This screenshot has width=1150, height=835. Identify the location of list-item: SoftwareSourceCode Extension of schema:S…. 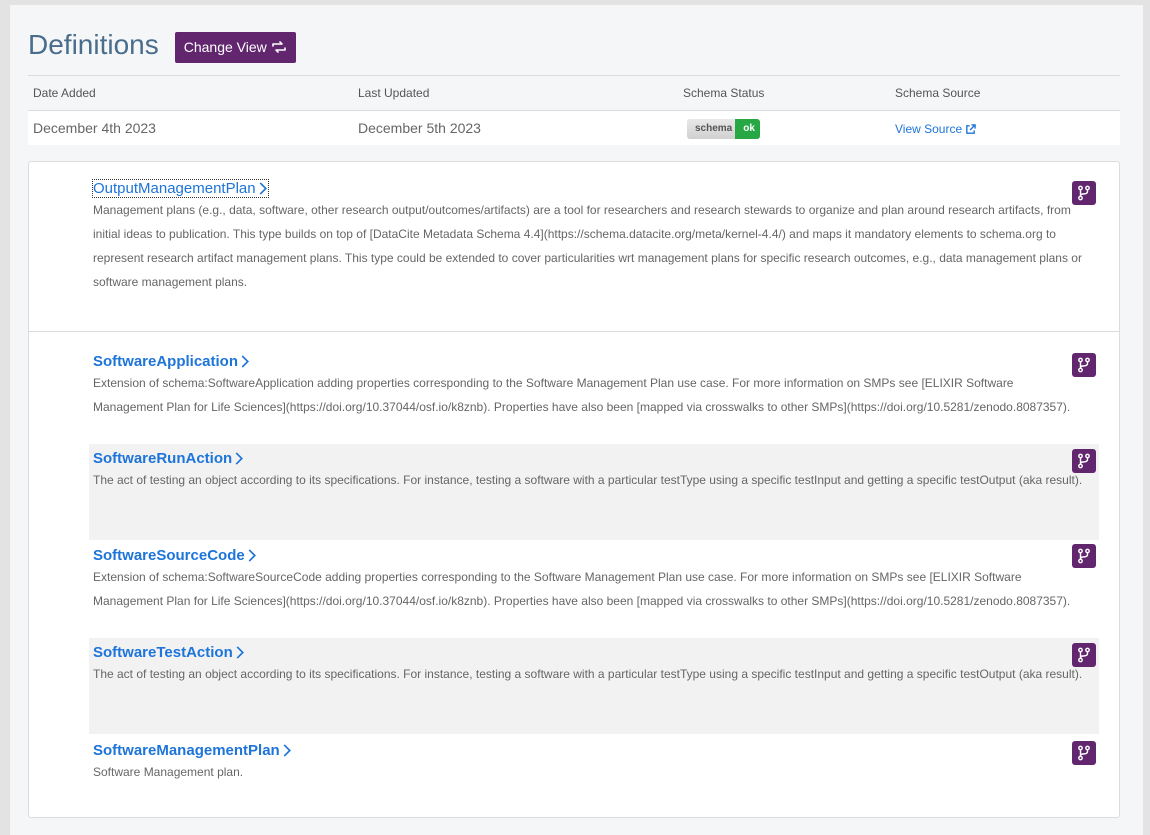
(594, 587).